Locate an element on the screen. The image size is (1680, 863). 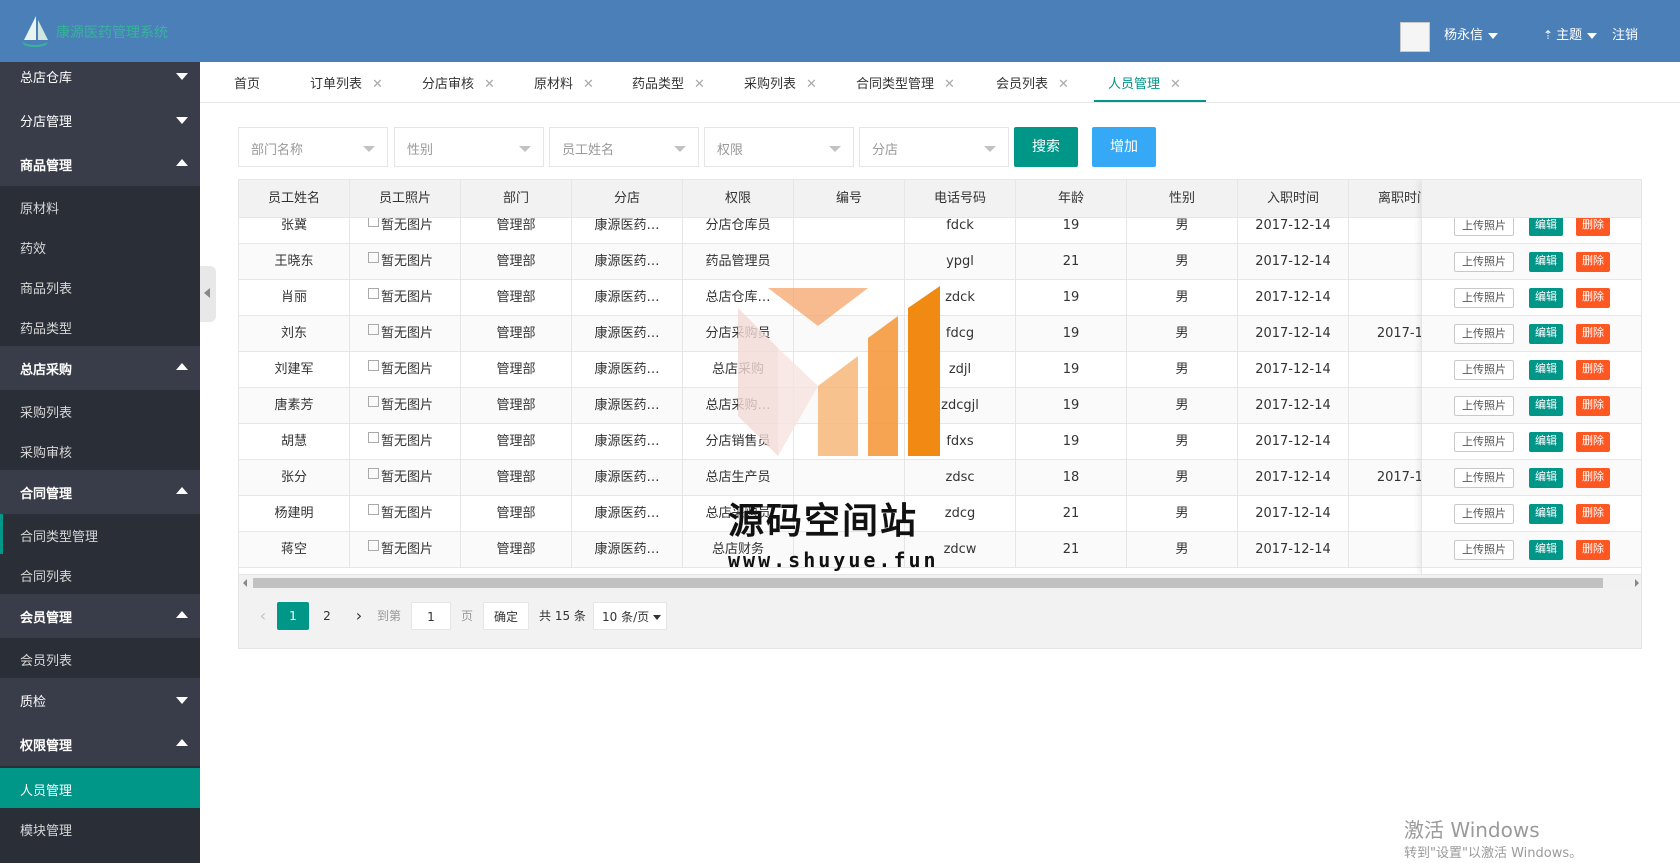
page-1: 1 is located at coordinates (293, 616).